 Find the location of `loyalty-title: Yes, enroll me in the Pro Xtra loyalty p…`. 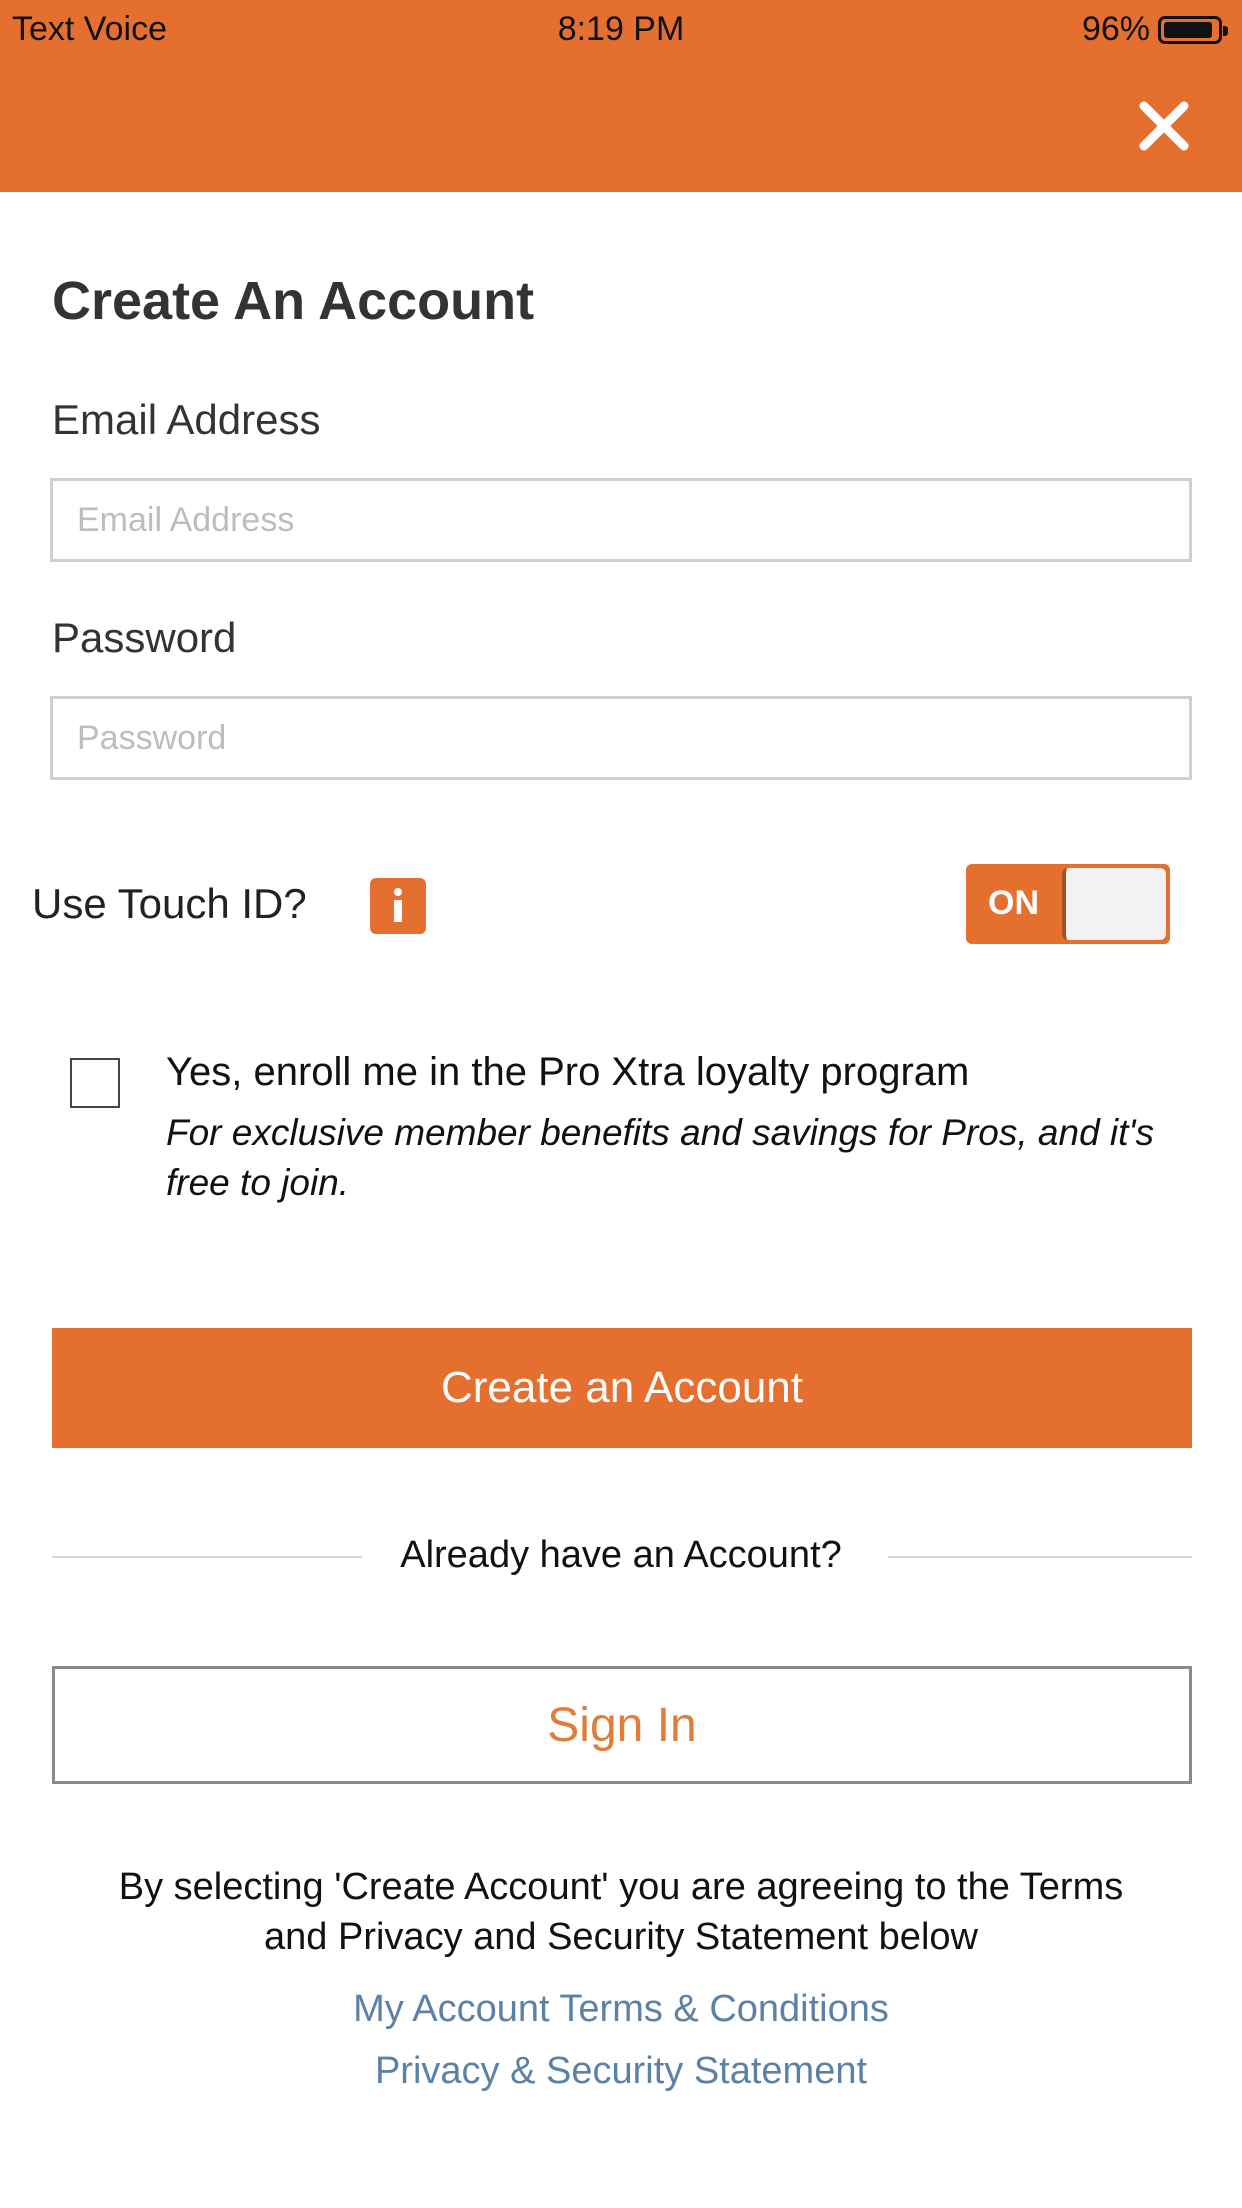

loyalty-title: Yes, enroll me in the Pro Xtra loyalty p… is located at coordinates (568, 1072).